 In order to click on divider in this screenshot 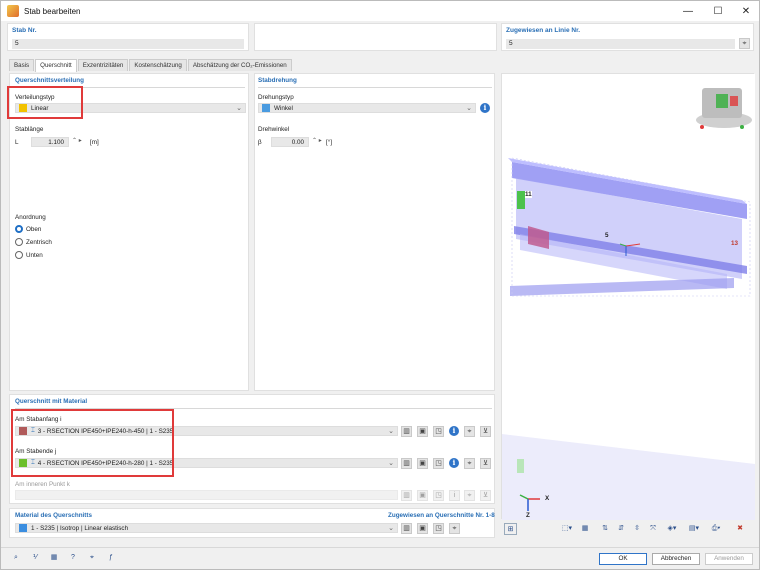, I will do `click(380, 547)`.